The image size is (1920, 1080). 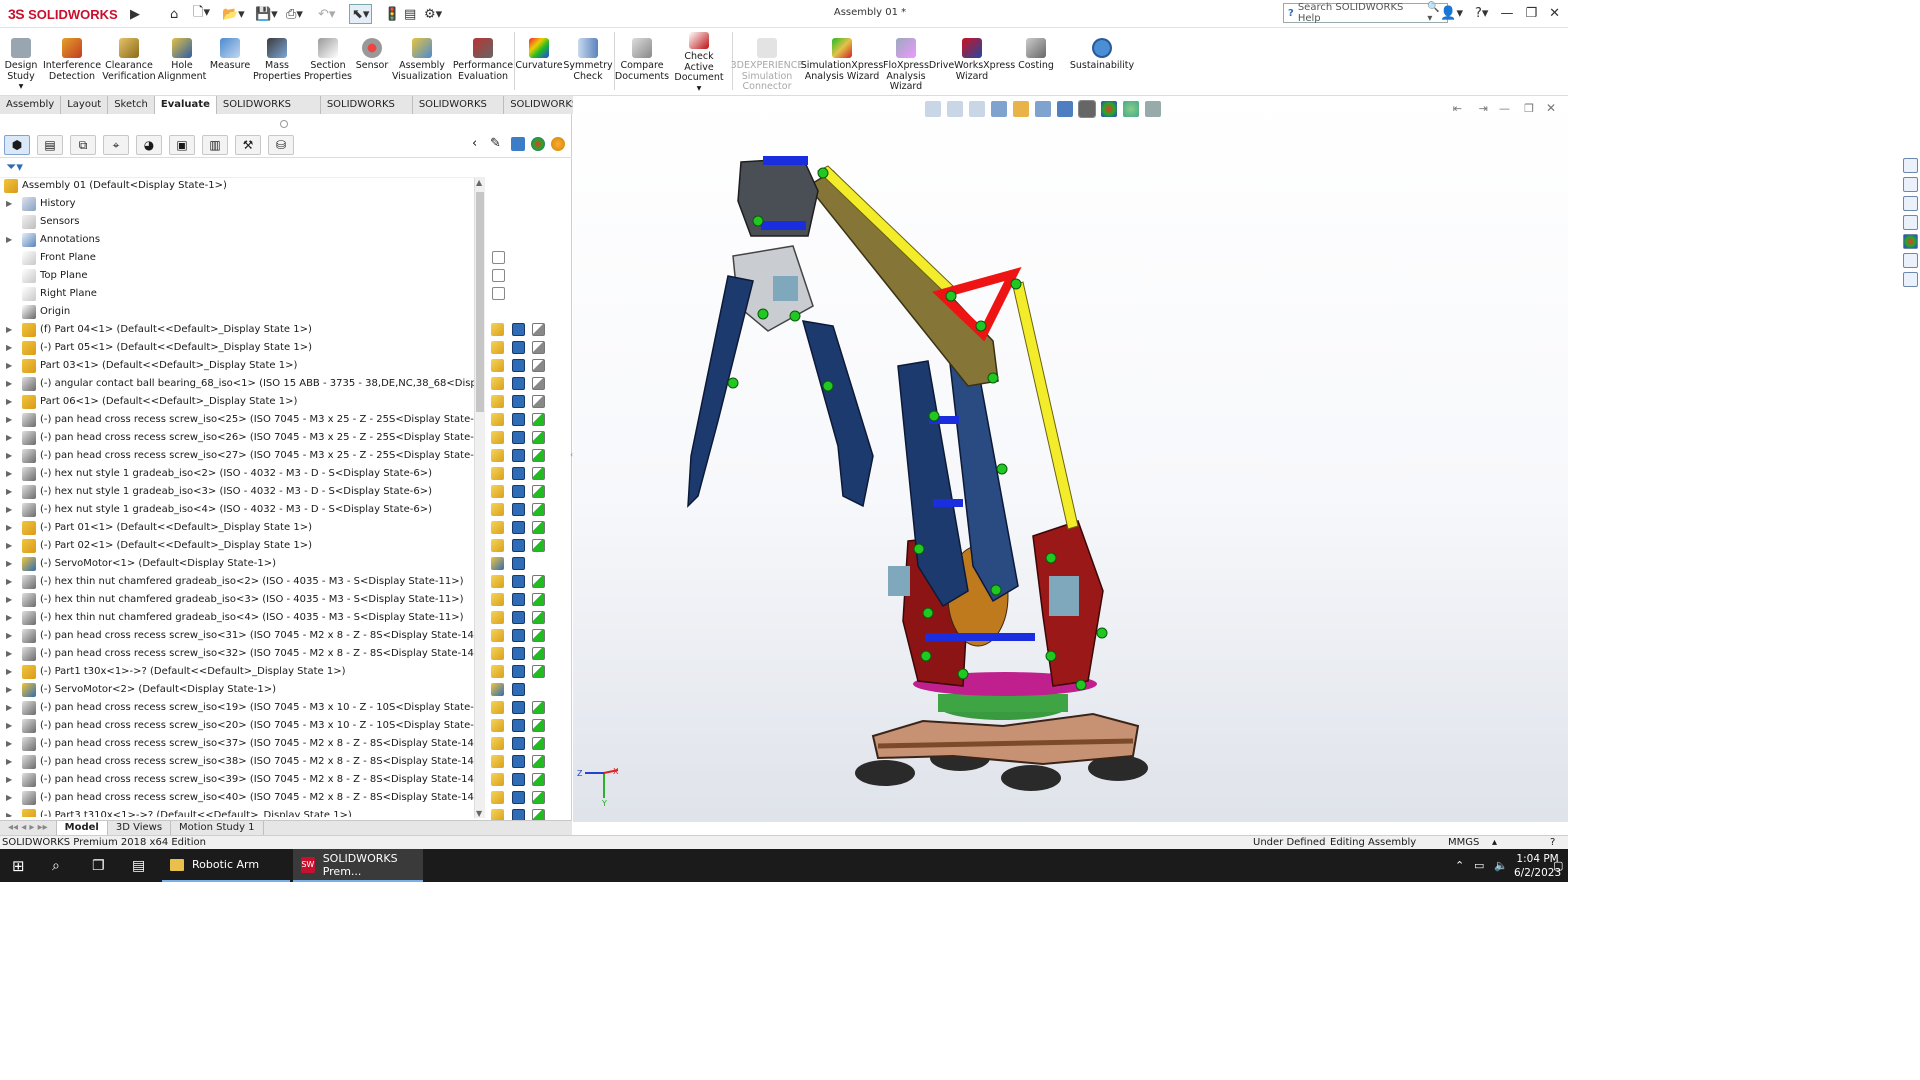 What do you see at coordinates (248, 145) in the screenshot?
I see `cam-tools-tree-tab-icon: ⚒` at bounding box center [248, 145].